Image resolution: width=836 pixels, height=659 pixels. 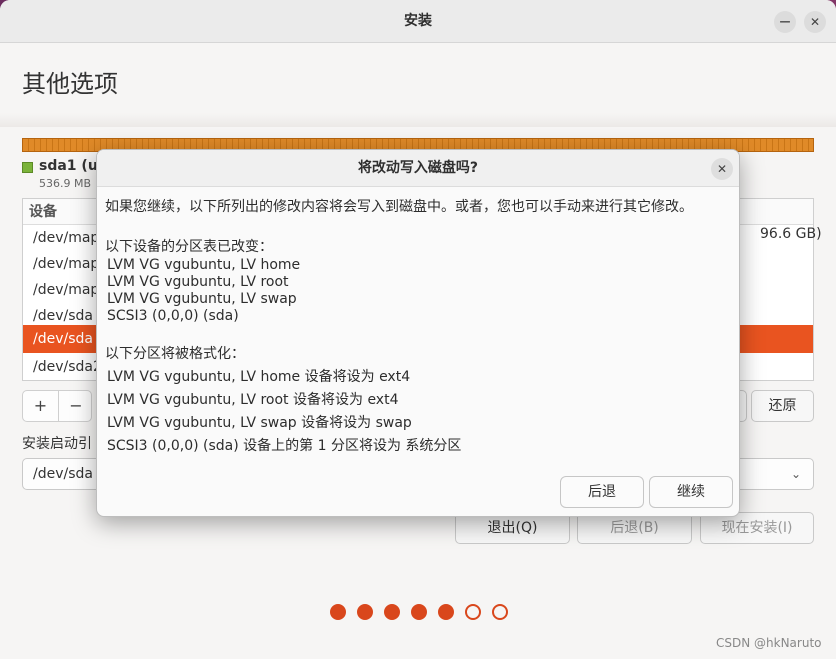 I want to click on format-item: SCSI3 (0,0,0) (sda) 设备上的第 1 分区将设为 系统分区, so click(x=284, y=446).